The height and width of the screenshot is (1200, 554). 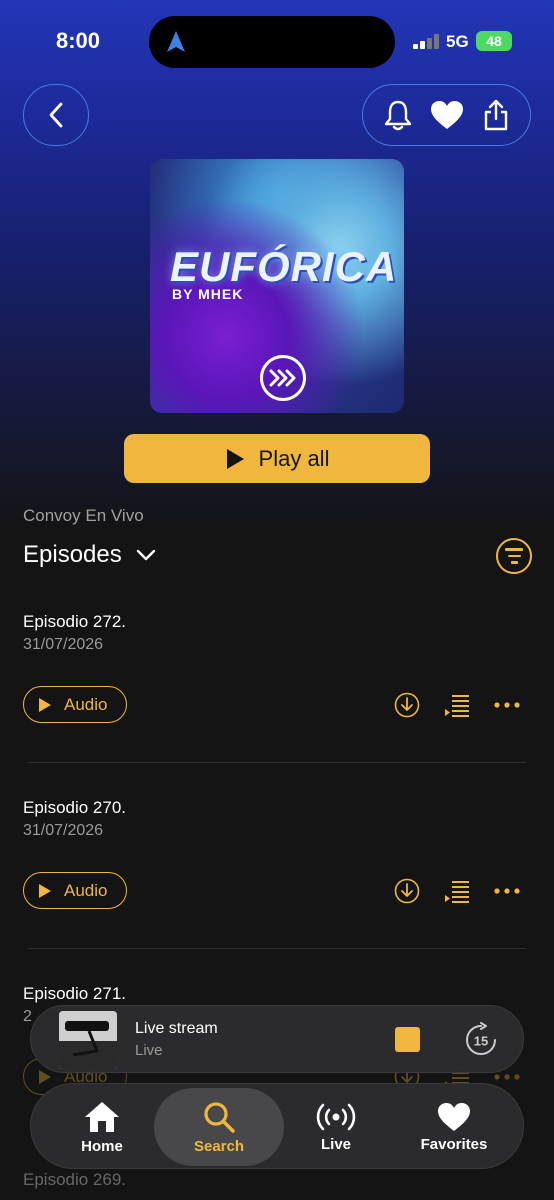 I want to click on episode-date: 2, so click(x=27, y=1016).